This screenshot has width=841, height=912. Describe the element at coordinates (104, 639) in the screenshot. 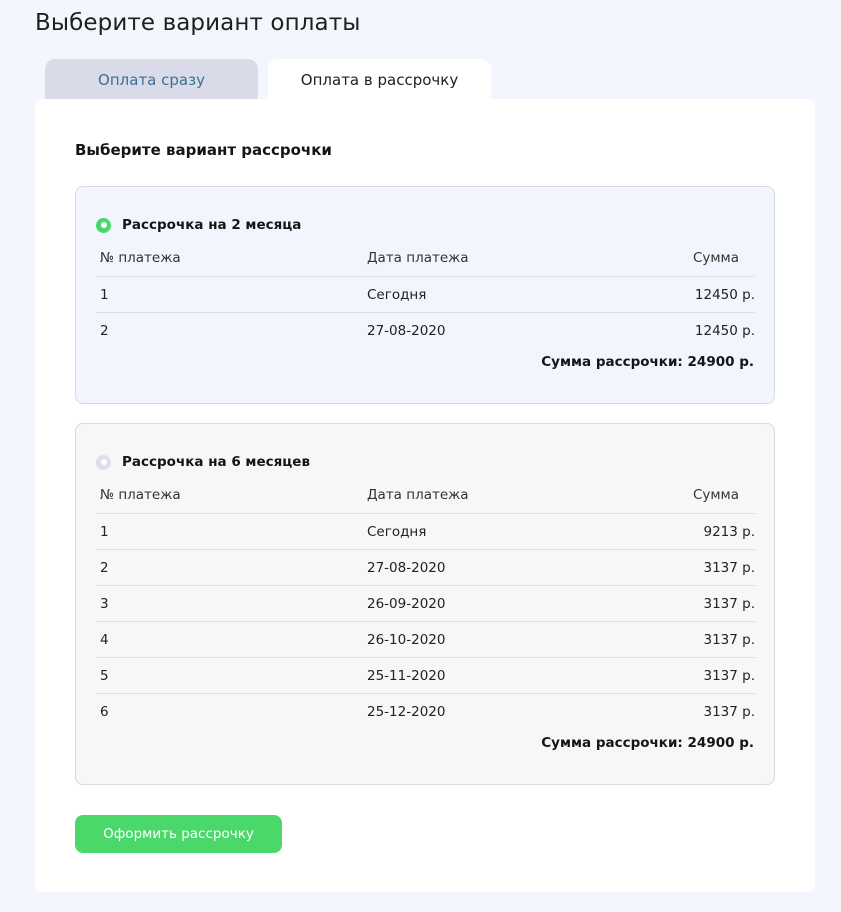

I see `cell-num: 4` at that location.